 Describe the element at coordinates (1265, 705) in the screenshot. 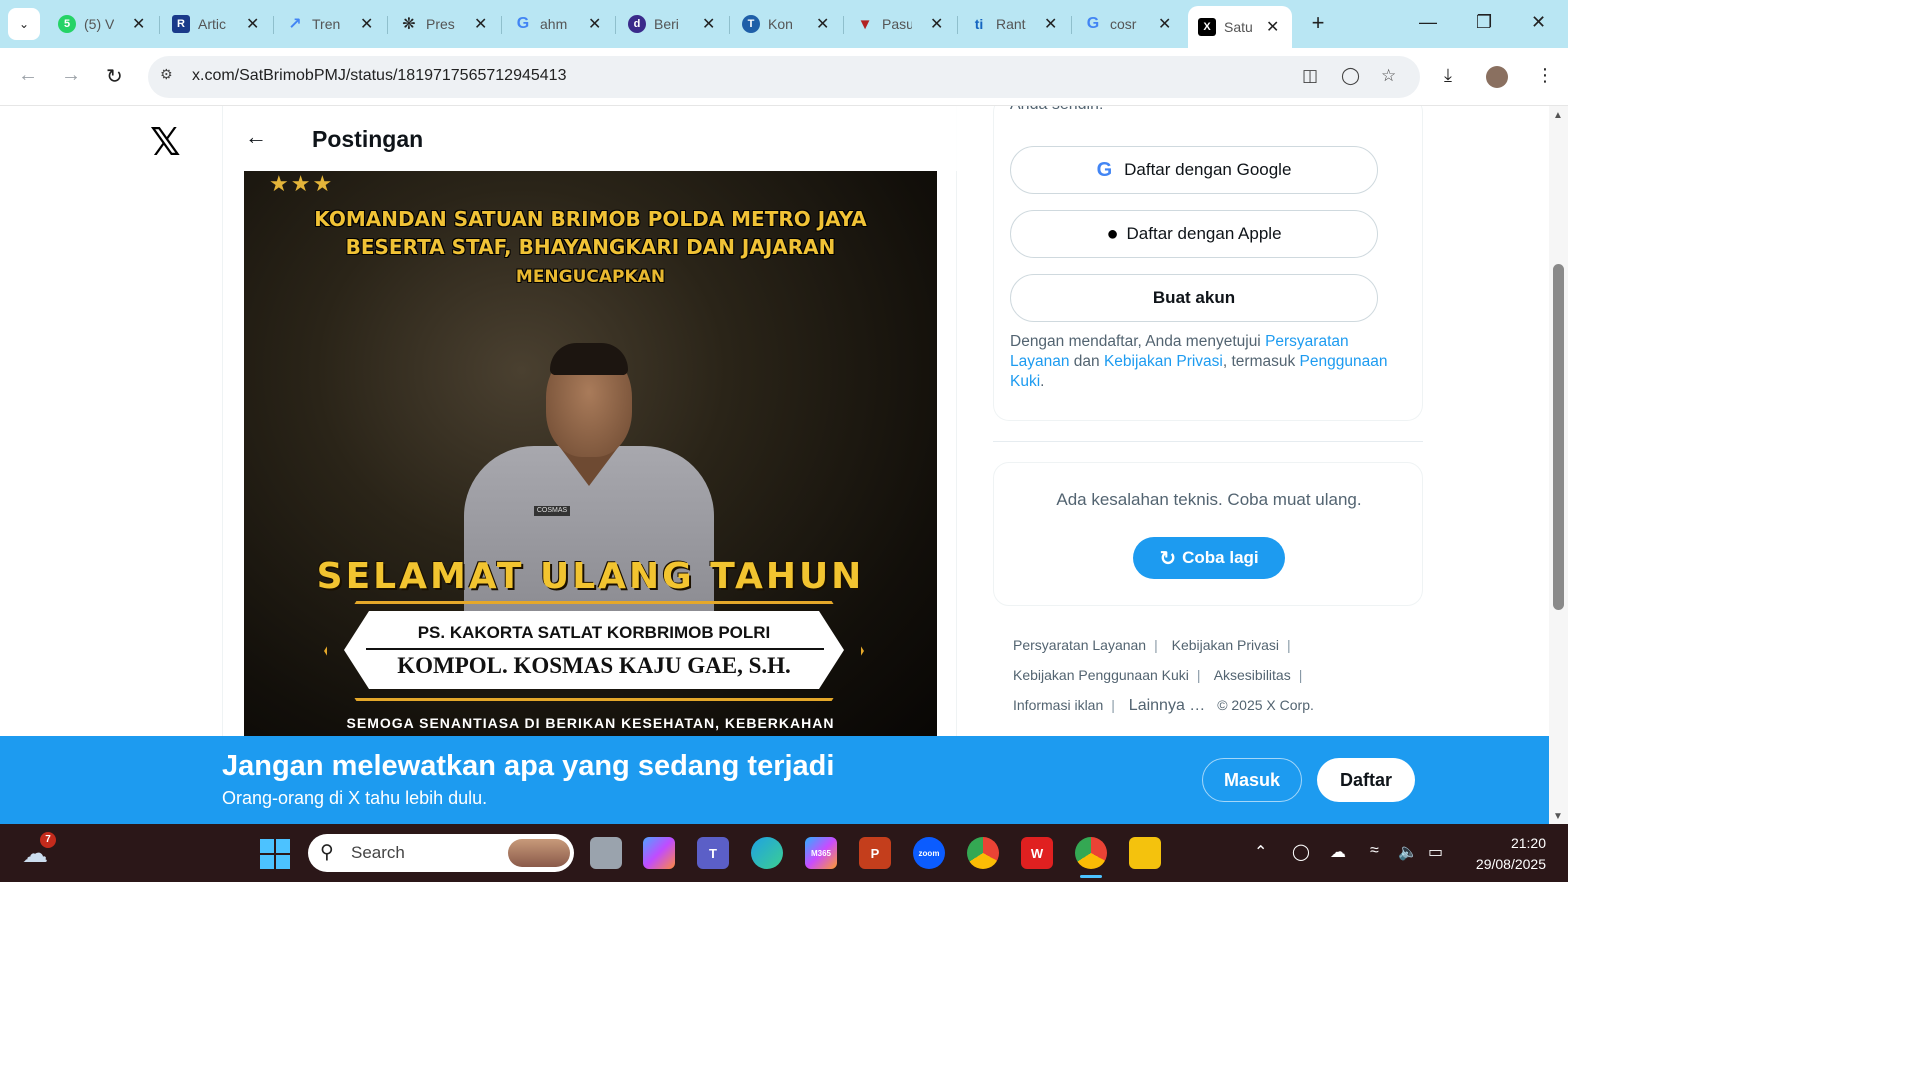

I see `copyright: © 2025 X Corp.` at that location.